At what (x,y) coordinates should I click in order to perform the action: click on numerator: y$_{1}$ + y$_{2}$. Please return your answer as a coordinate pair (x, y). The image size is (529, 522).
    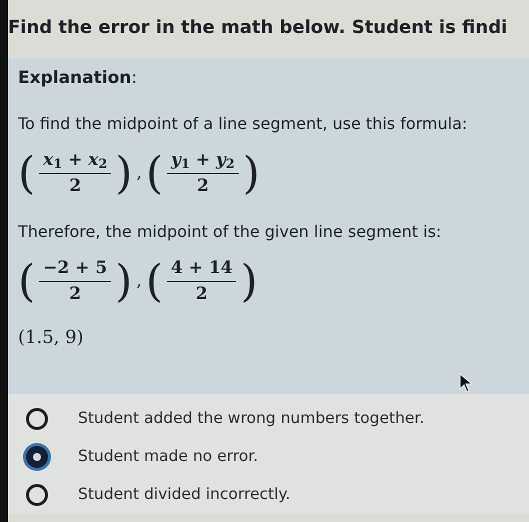
    Looking at the image, I should click on (203, 161).